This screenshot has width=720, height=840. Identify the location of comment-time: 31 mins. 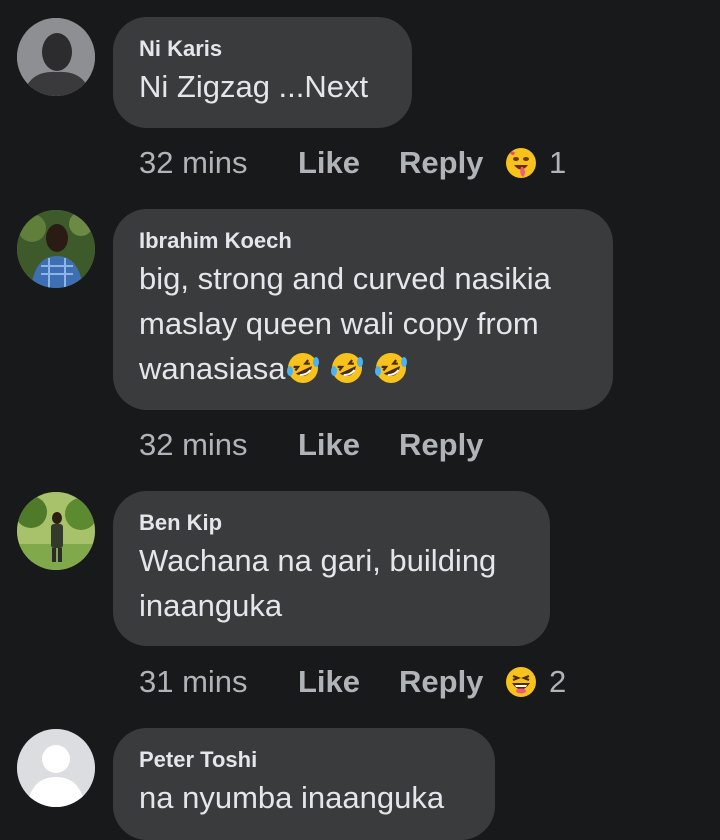
(218, 682).